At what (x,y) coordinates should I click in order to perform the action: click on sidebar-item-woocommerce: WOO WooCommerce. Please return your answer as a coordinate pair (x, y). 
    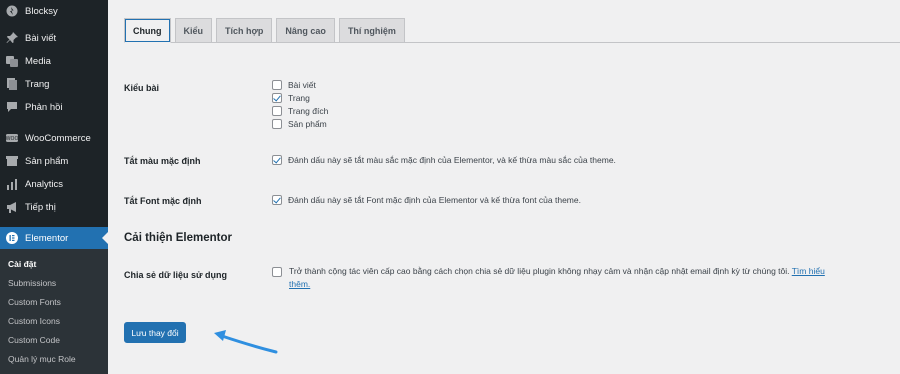
    Looking at the image, I should click on (54, 138).